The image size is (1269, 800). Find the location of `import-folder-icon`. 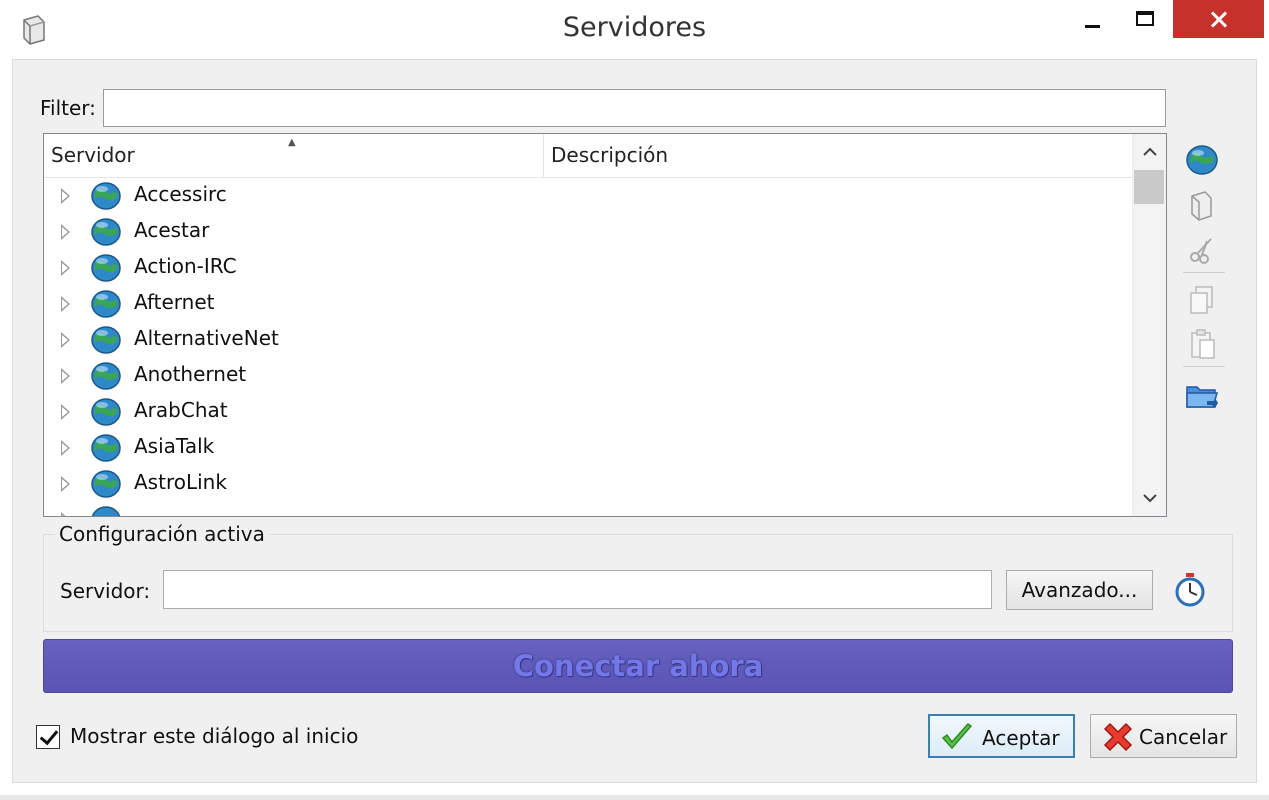

import-folder-icon is located at coordinates (1202, 397).